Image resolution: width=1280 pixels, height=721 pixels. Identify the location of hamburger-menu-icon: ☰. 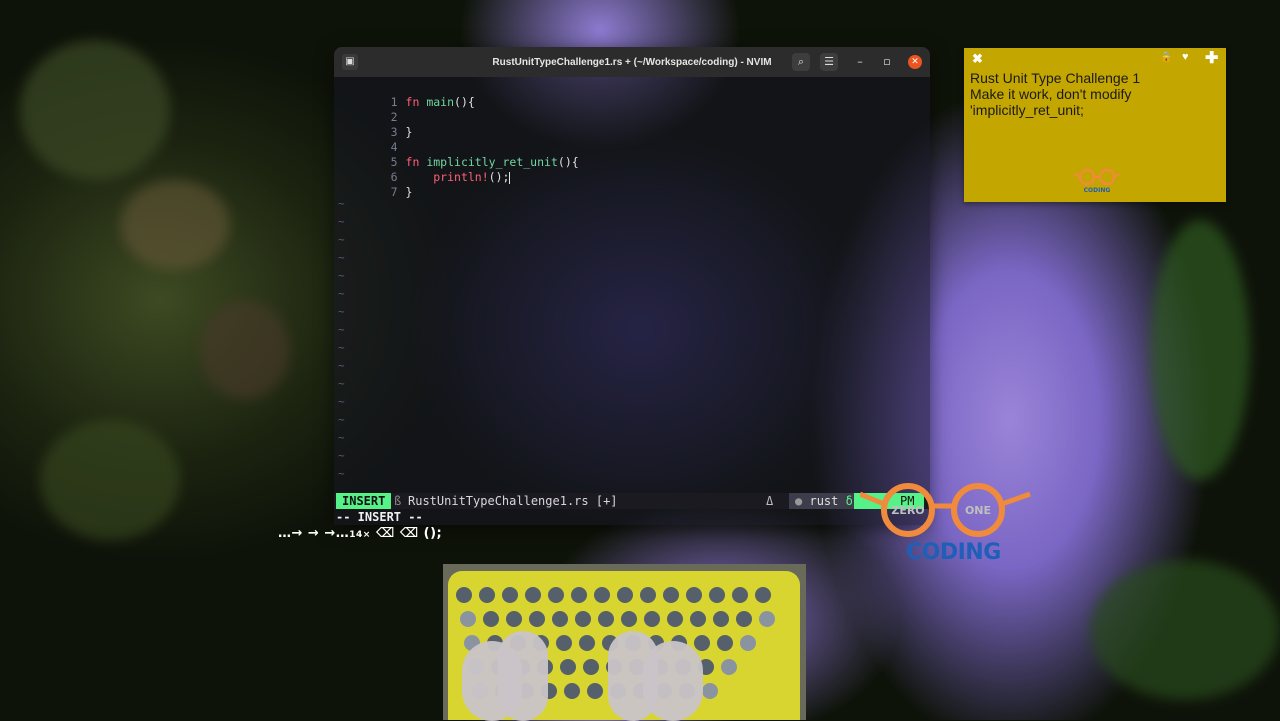
(829, 62).